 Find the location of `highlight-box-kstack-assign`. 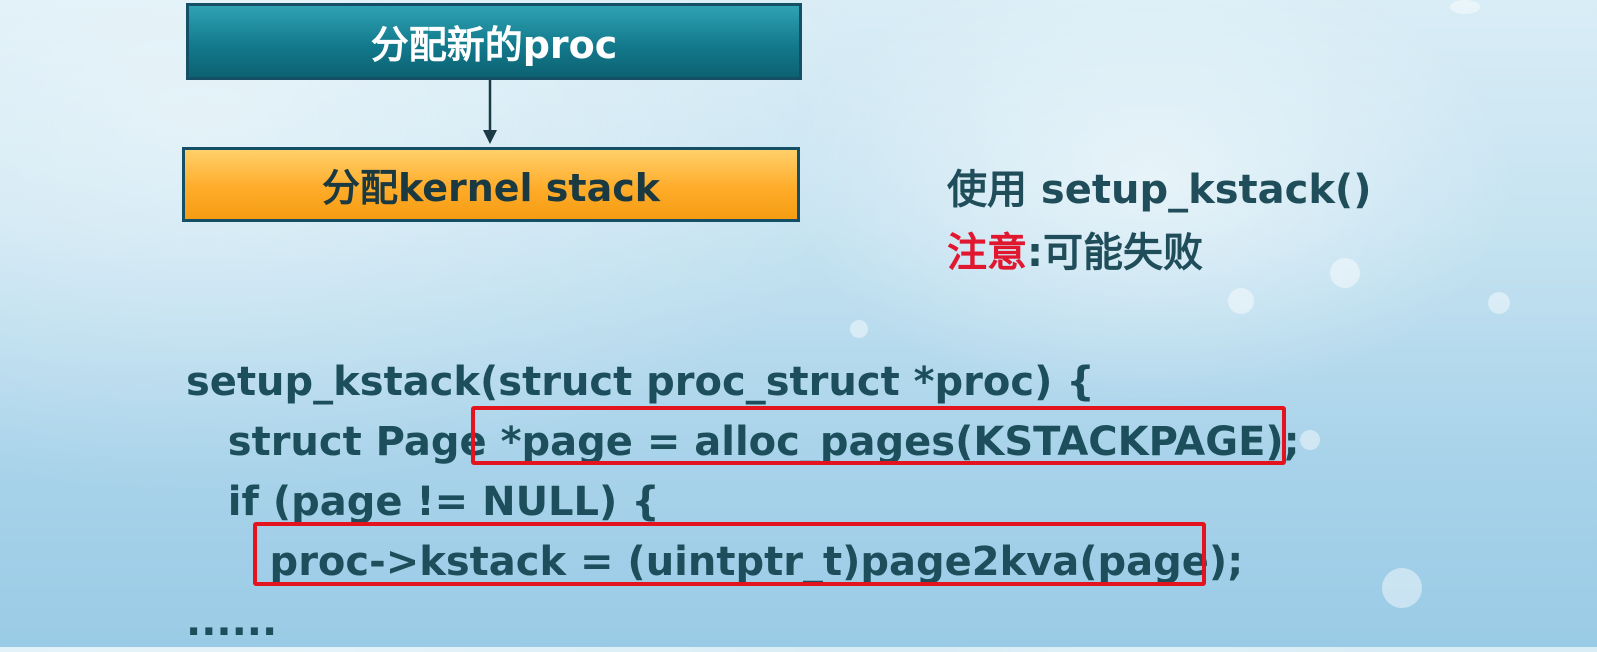

highlight-box-kstack-assign is located at coordinates (729, 554).